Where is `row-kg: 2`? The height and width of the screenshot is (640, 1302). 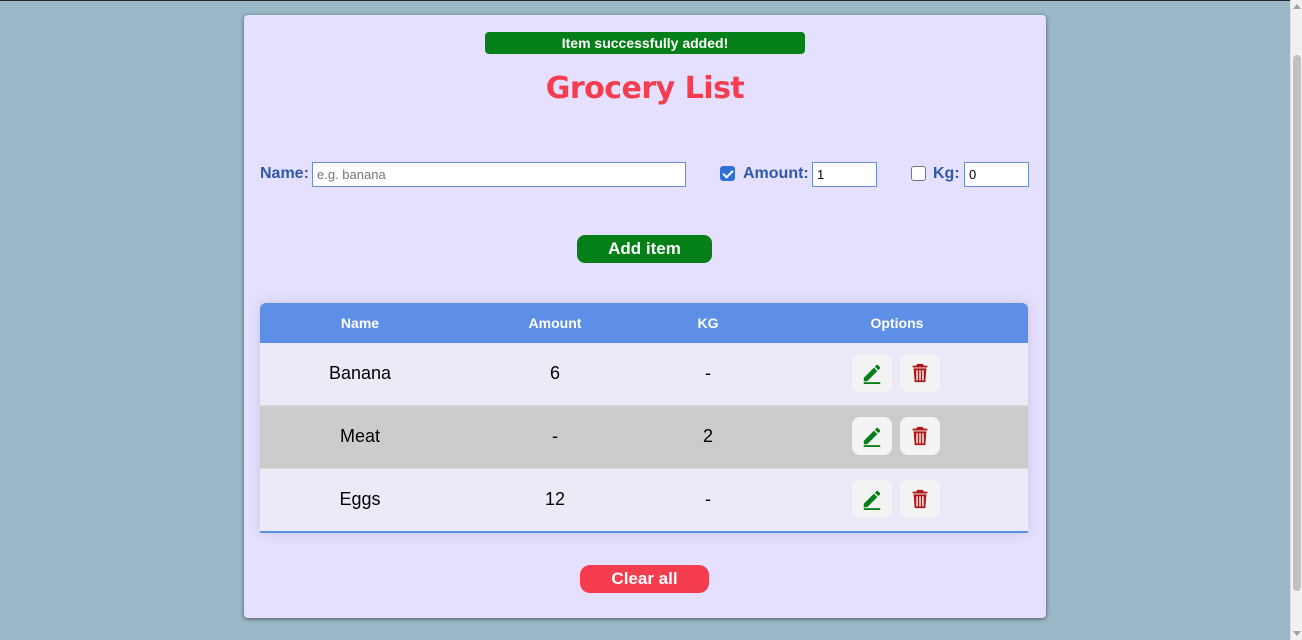
row-kg: 2 is located at coordinates (707, 436).